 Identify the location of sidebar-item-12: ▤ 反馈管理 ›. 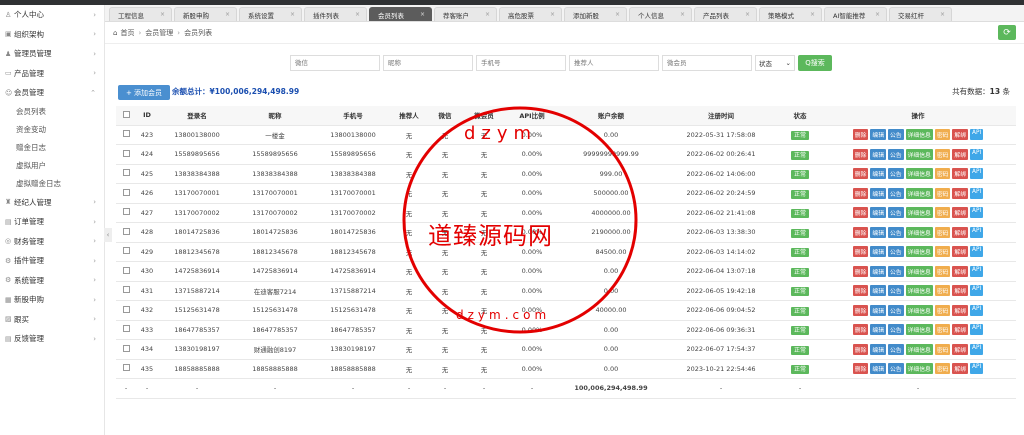
(52, 339).